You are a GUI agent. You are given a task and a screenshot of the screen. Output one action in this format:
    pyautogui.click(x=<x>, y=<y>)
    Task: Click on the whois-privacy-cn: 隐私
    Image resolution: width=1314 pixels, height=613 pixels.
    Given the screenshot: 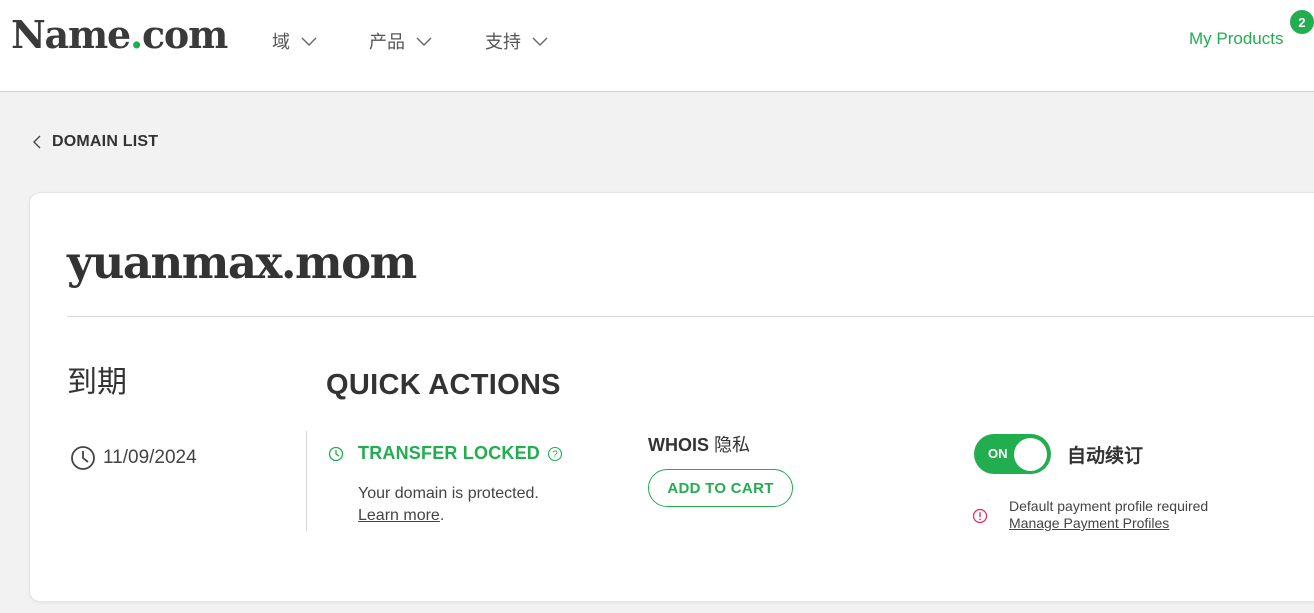 What is the action you would take?
    pyautogui.click(x=732, y=445)
    